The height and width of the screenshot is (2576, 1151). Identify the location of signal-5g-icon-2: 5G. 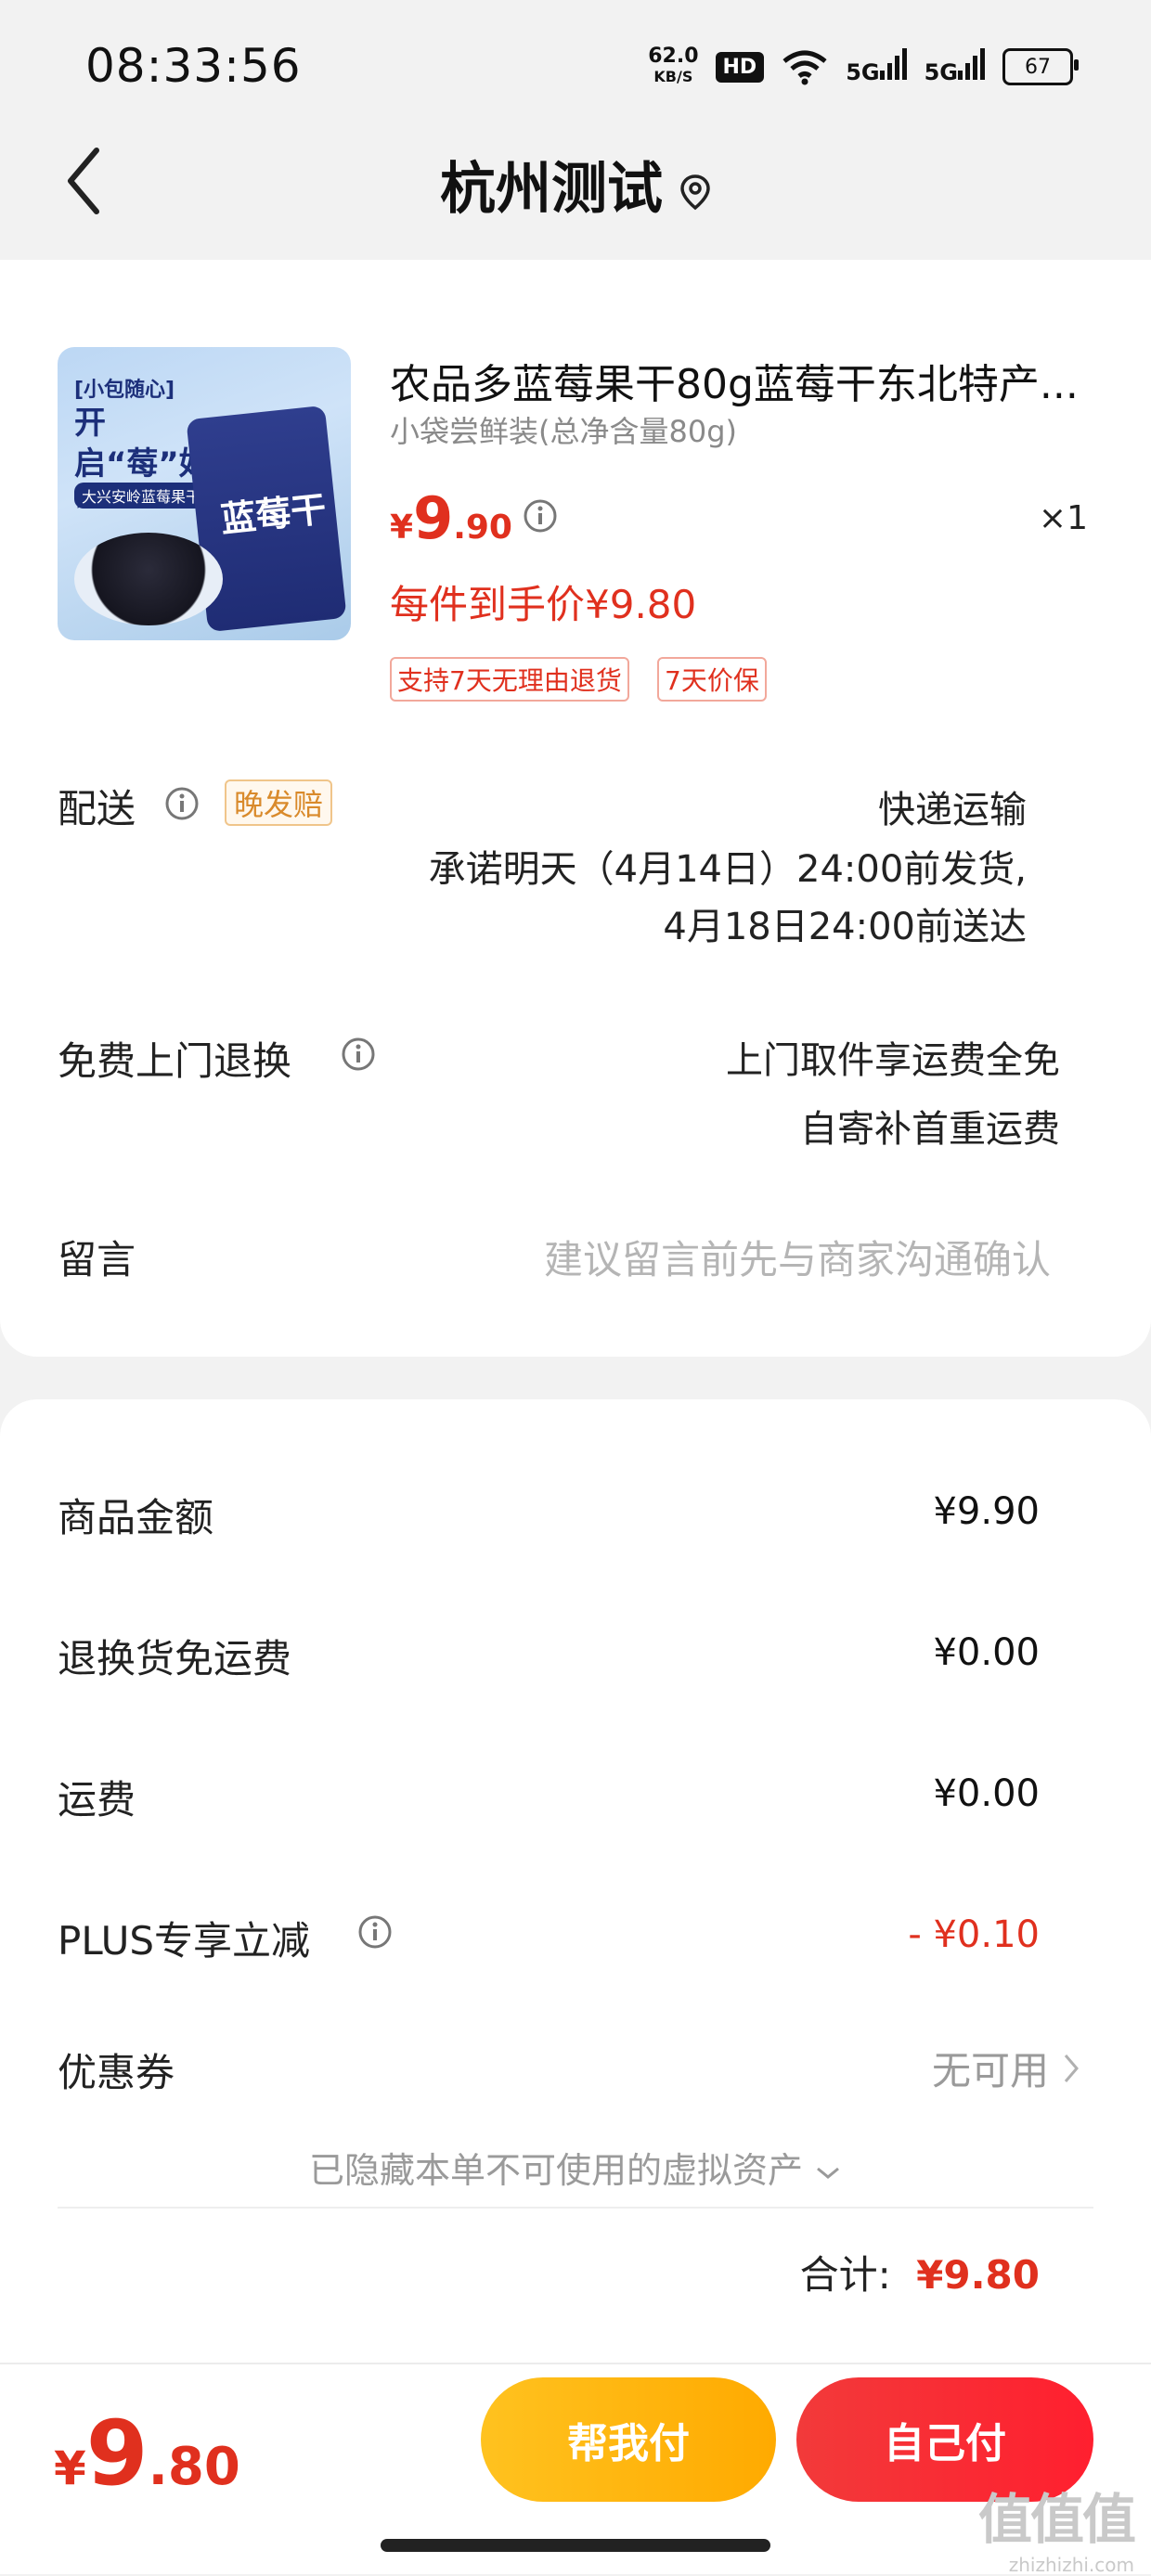
(955, 66).